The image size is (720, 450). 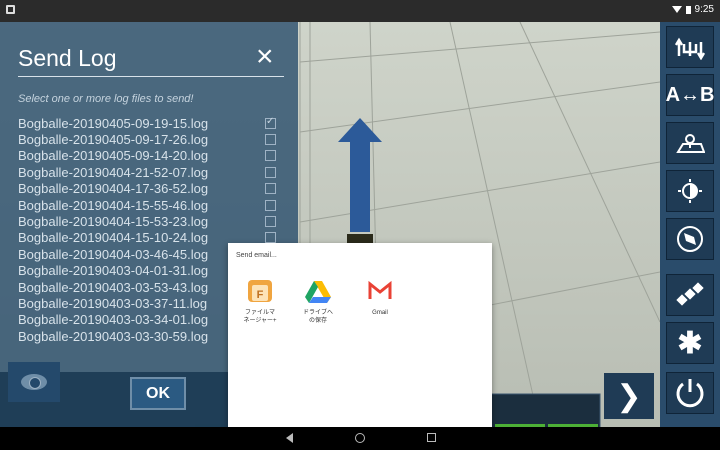 What do you see at coordinates (151, 61) in the screenshot?
I see `panel-title: Send Log` at bounding box center [151, 61].